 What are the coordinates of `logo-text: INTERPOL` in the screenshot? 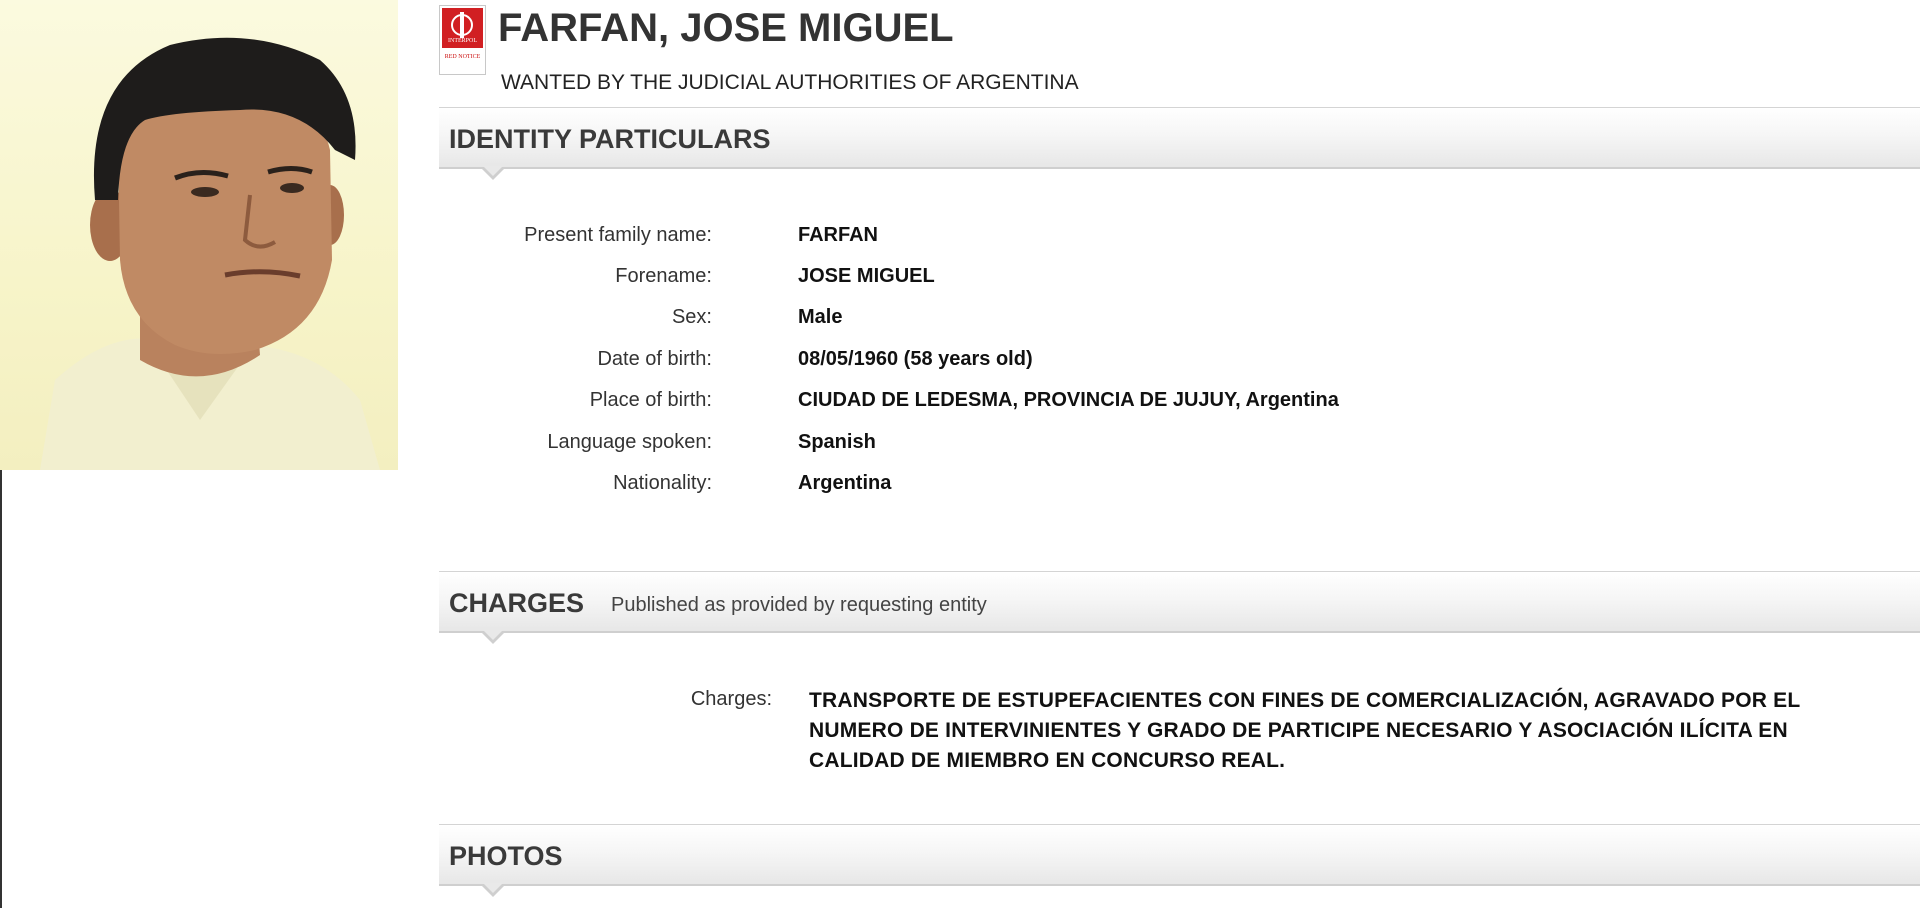 It's located at (462, 41).